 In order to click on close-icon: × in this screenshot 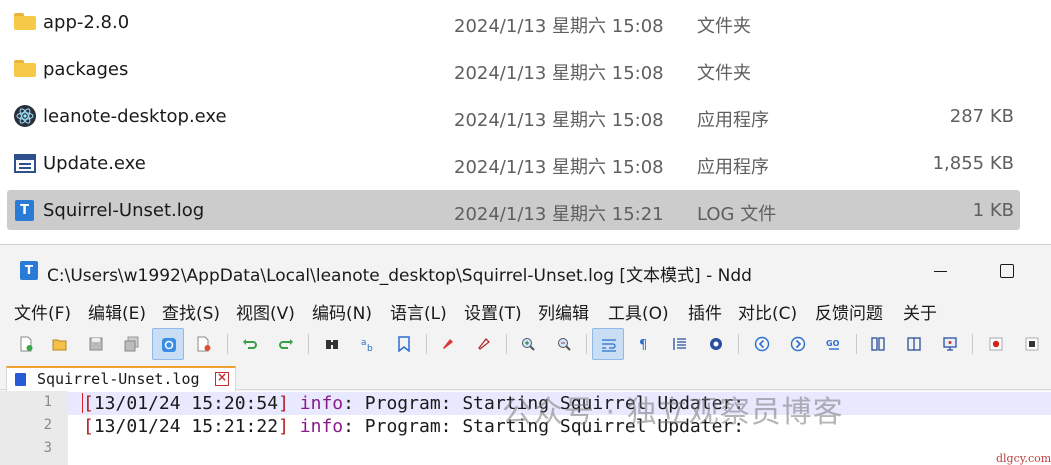, I will do `click(222, 377)`.